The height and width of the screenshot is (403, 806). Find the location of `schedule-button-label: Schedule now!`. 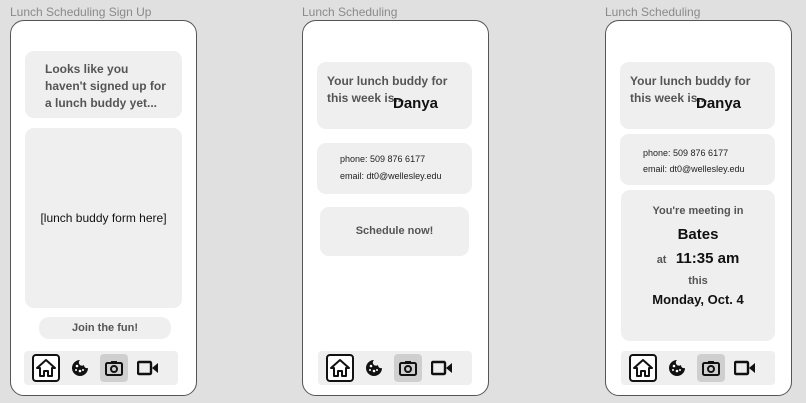

schedule-button-label: Schedule now! is located at coordinates (394, 231).